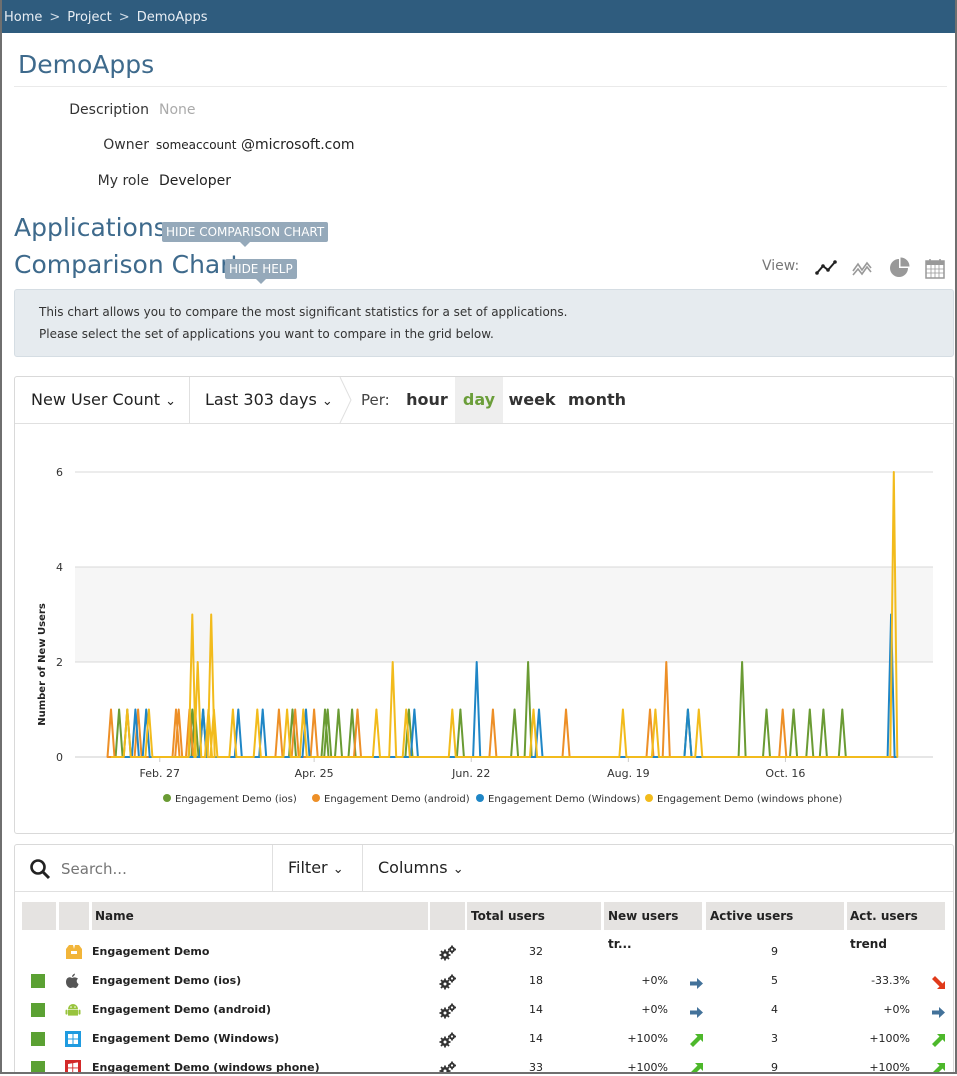  What do you see at coordinates (421, 868) in the screenshot?
I see `columns-dropdown: Columns ⌄` at bounding box center [421, 868].